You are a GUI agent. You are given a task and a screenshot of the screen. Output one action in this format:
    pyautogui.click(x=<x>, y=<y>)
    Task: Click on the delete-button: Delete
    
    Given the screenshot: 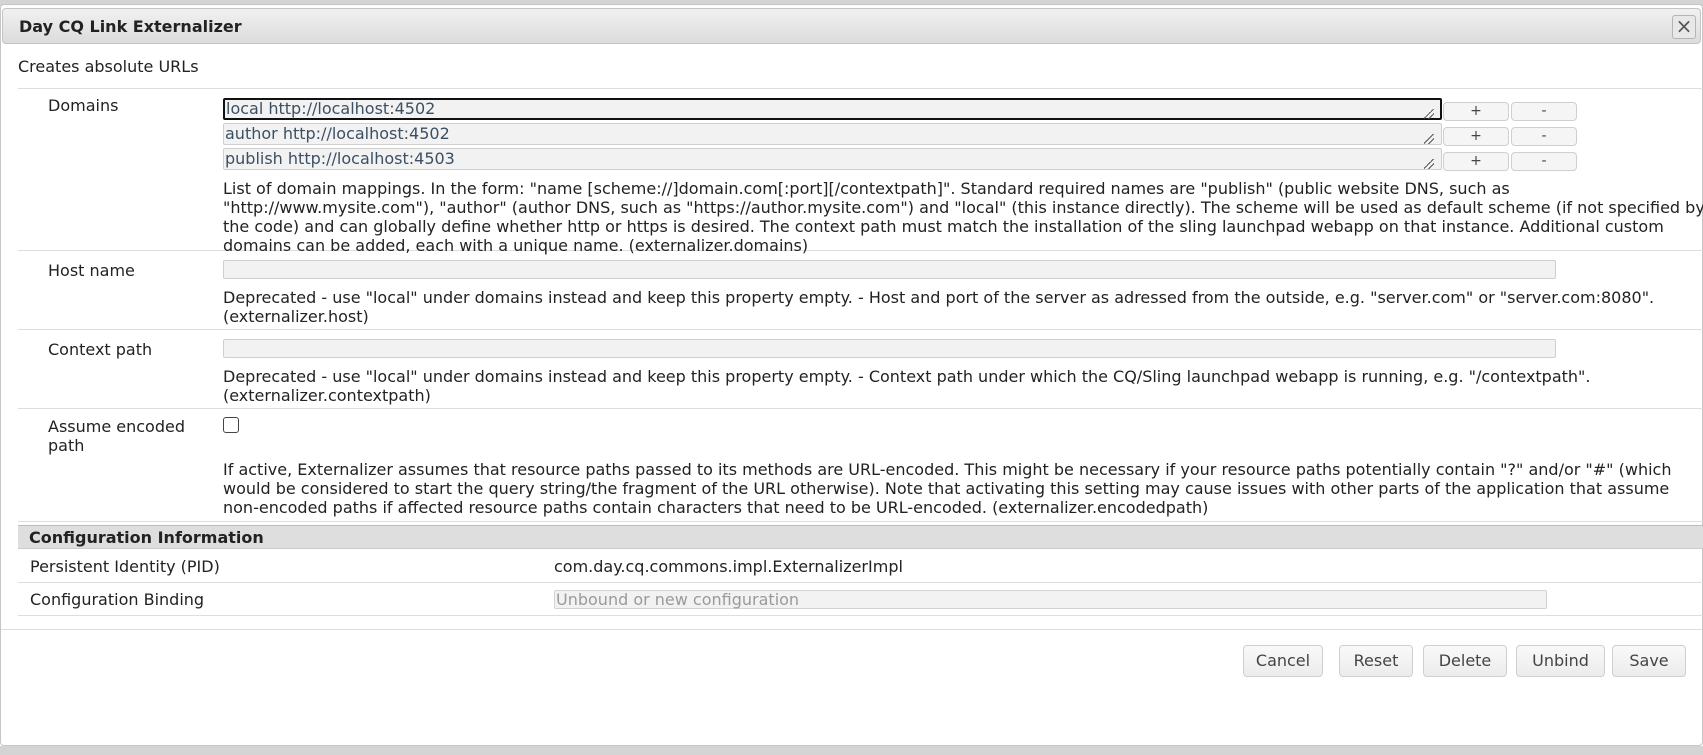 What is the action you would take?
    pyautogui.click(x=1465, y=661)
    